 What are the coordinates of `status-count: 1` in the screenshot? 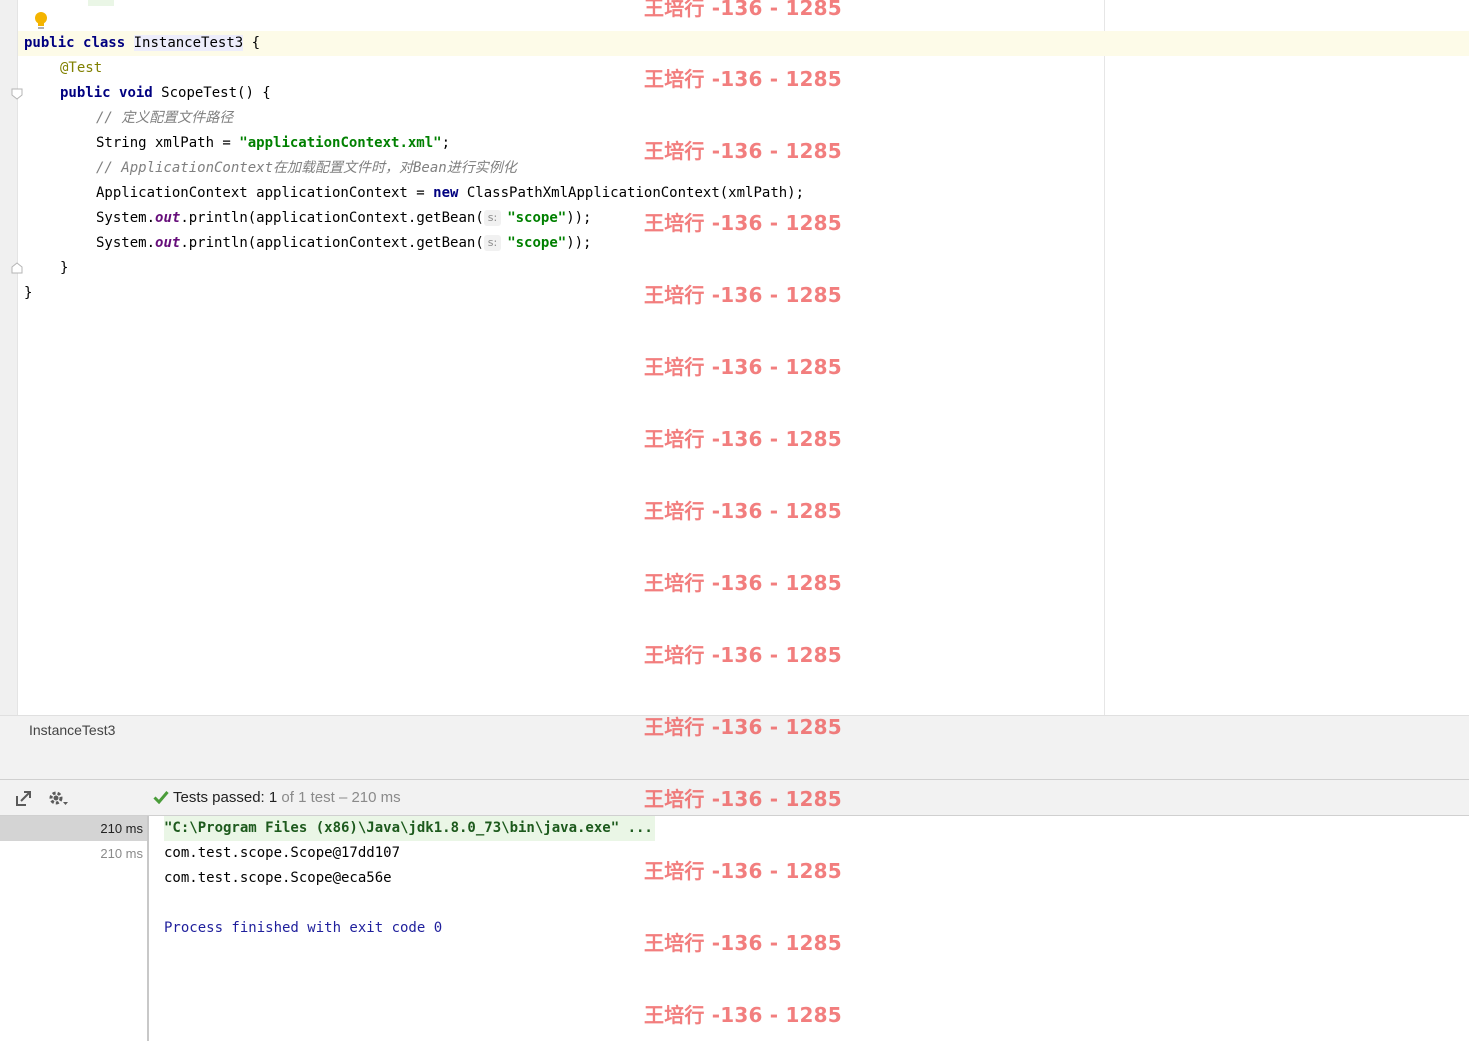 It's located at (273, 797).